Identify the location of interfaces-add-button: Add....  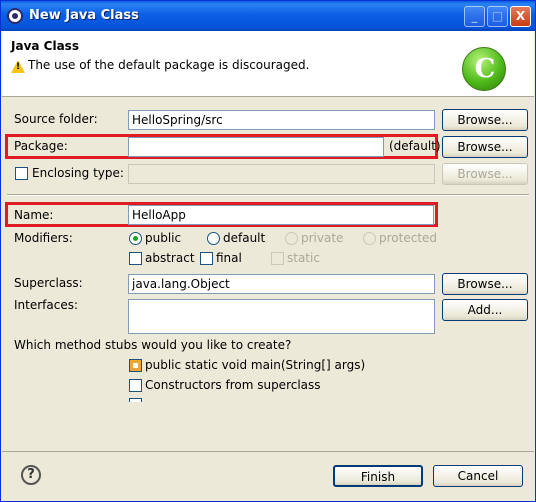
(485, 310).